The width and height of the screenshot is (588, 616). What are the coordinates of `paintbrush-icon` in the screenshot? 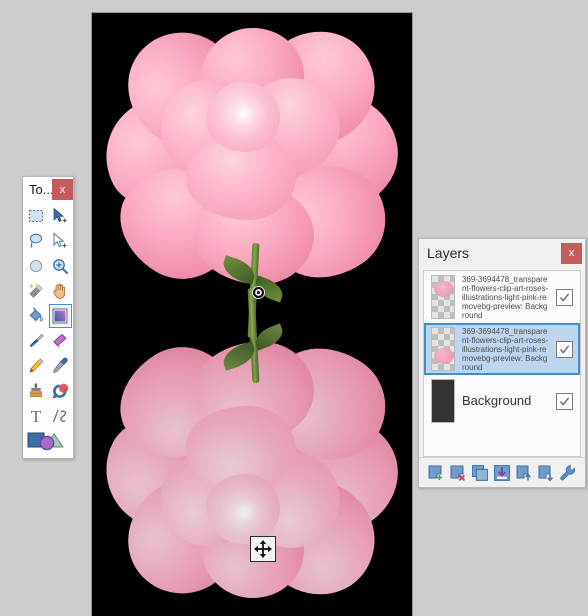 It's located at (36, 340).